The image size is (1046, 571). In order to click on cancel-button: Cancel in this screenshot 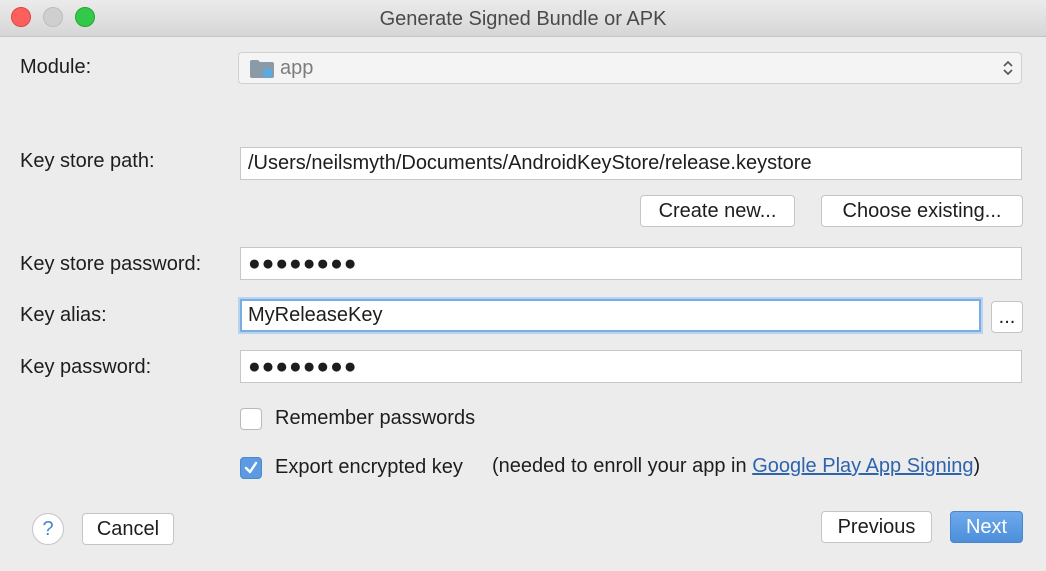, I will do `click(128, 529)`.